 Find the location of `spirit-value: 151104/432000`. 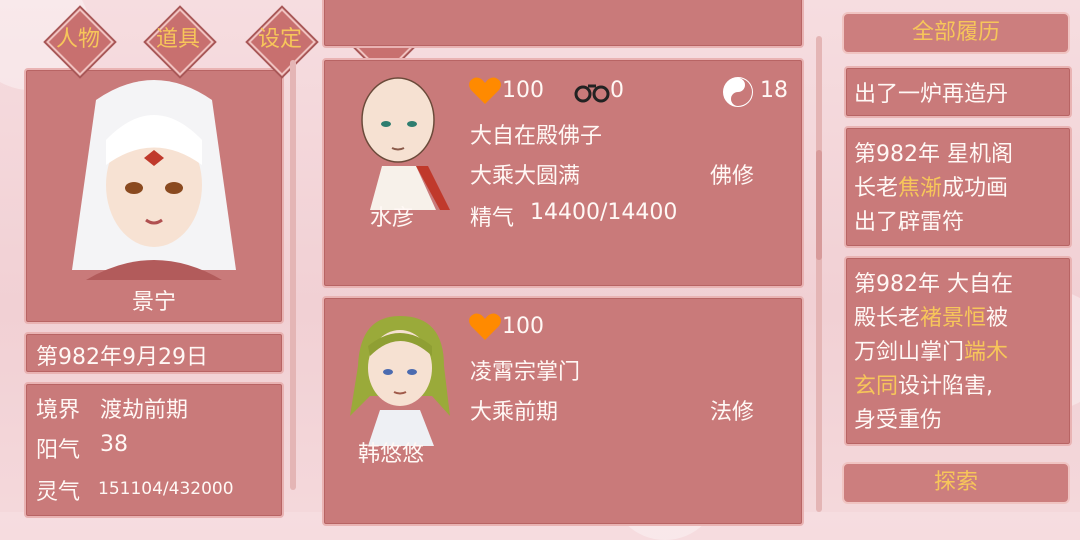

spirit-value: 151104/432000 is located at coordinates (166, 489).